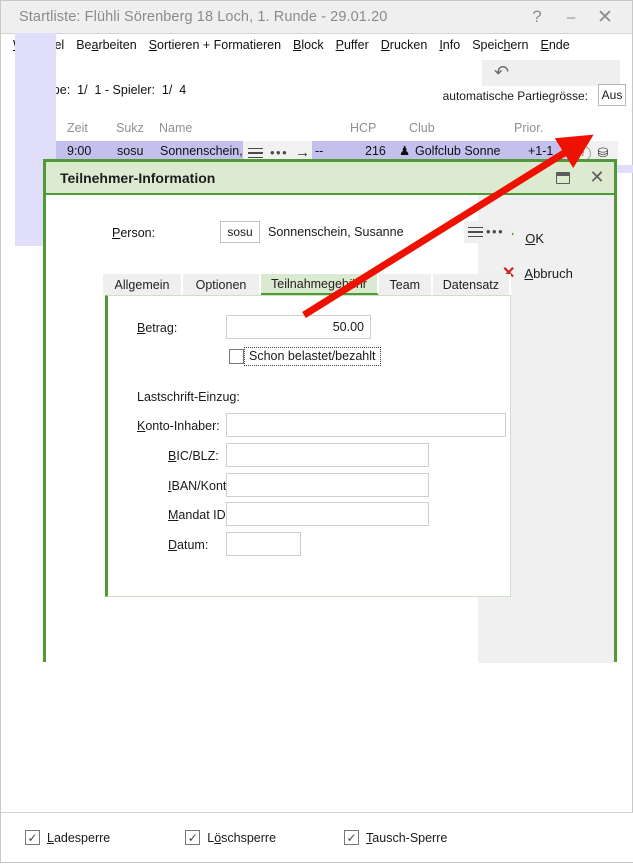 Image resolution: width=633 pixels, height=864 pixels. I want to click on menu-drucken: Drucken, so click(404, 45).